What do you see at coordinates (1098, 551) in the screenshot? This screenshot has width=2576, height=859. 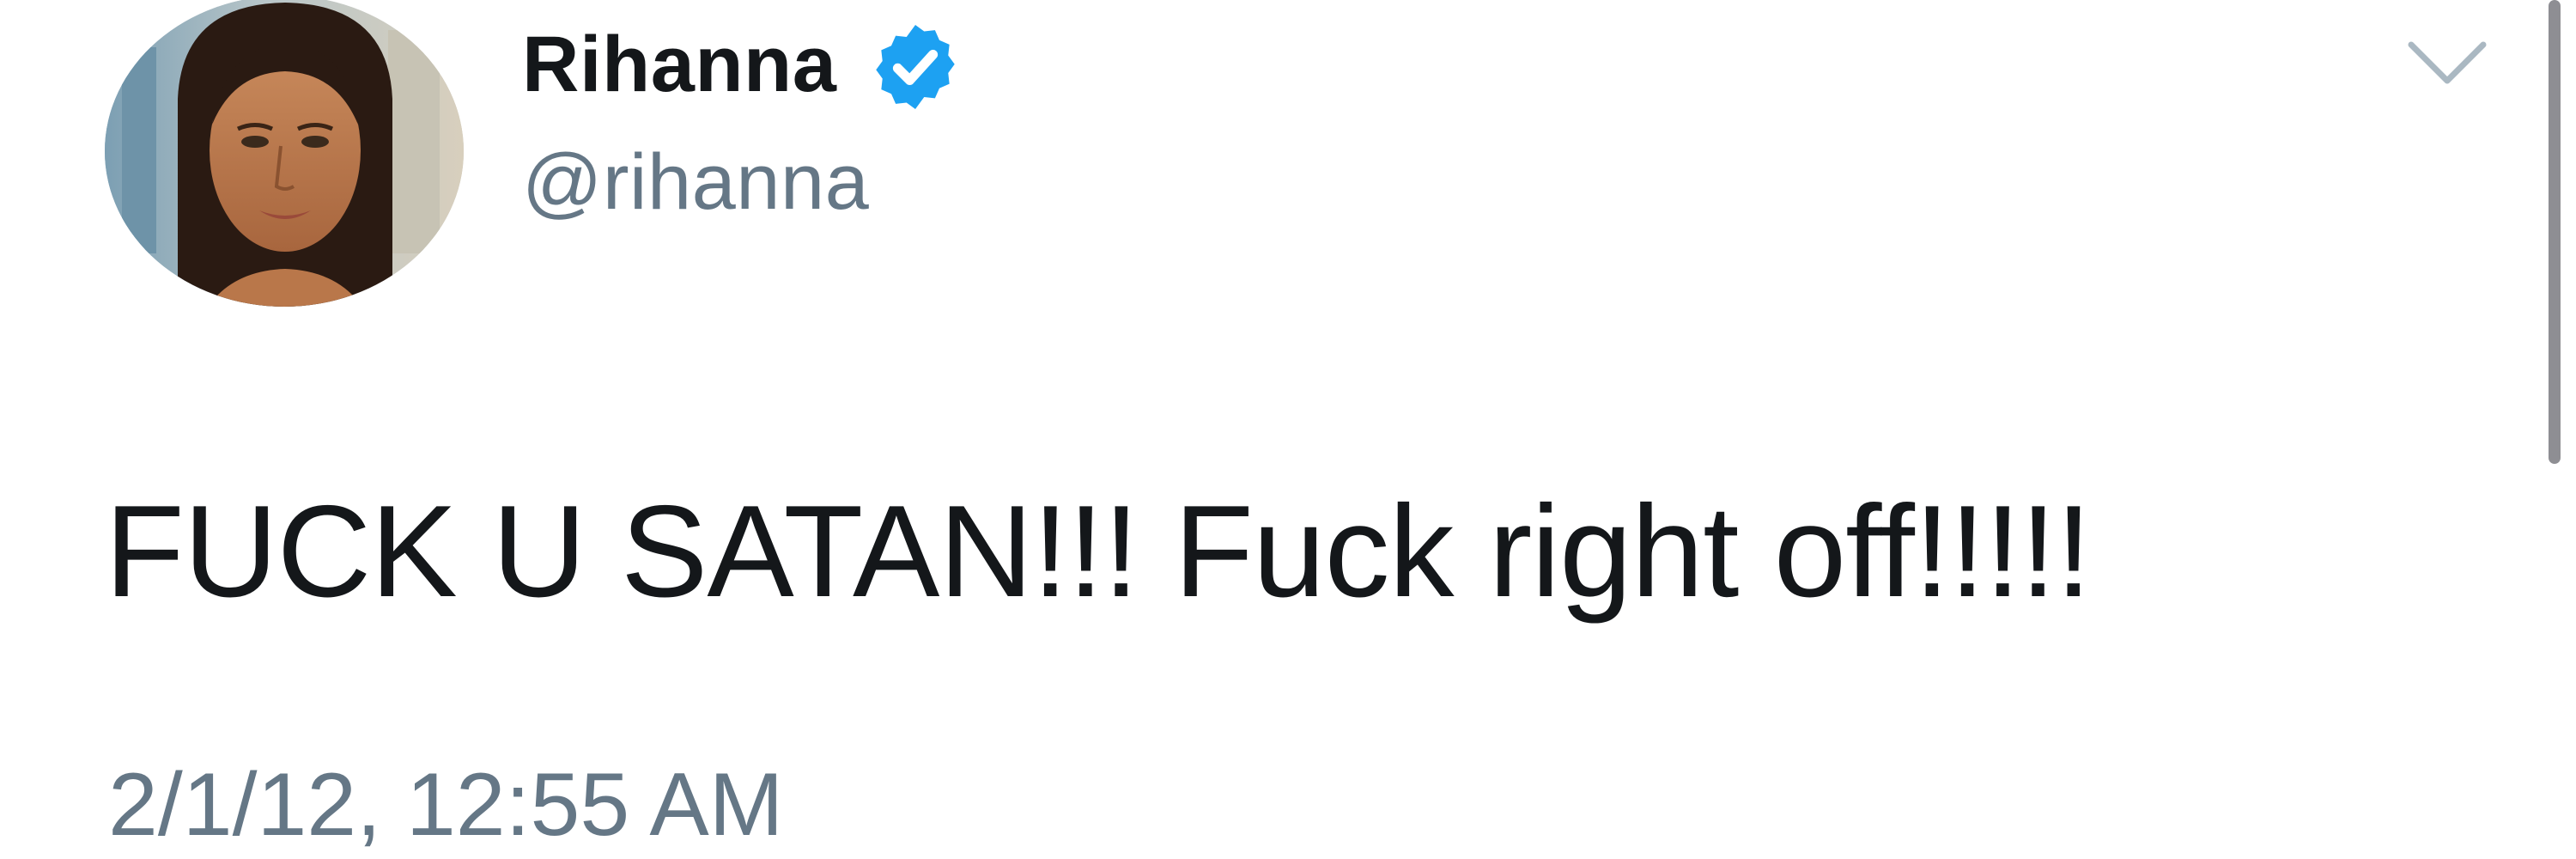 I see `tweet-text: FUCK U SATAN!!! Fuck right off!!!!!` at bounding box center [1098, 551].